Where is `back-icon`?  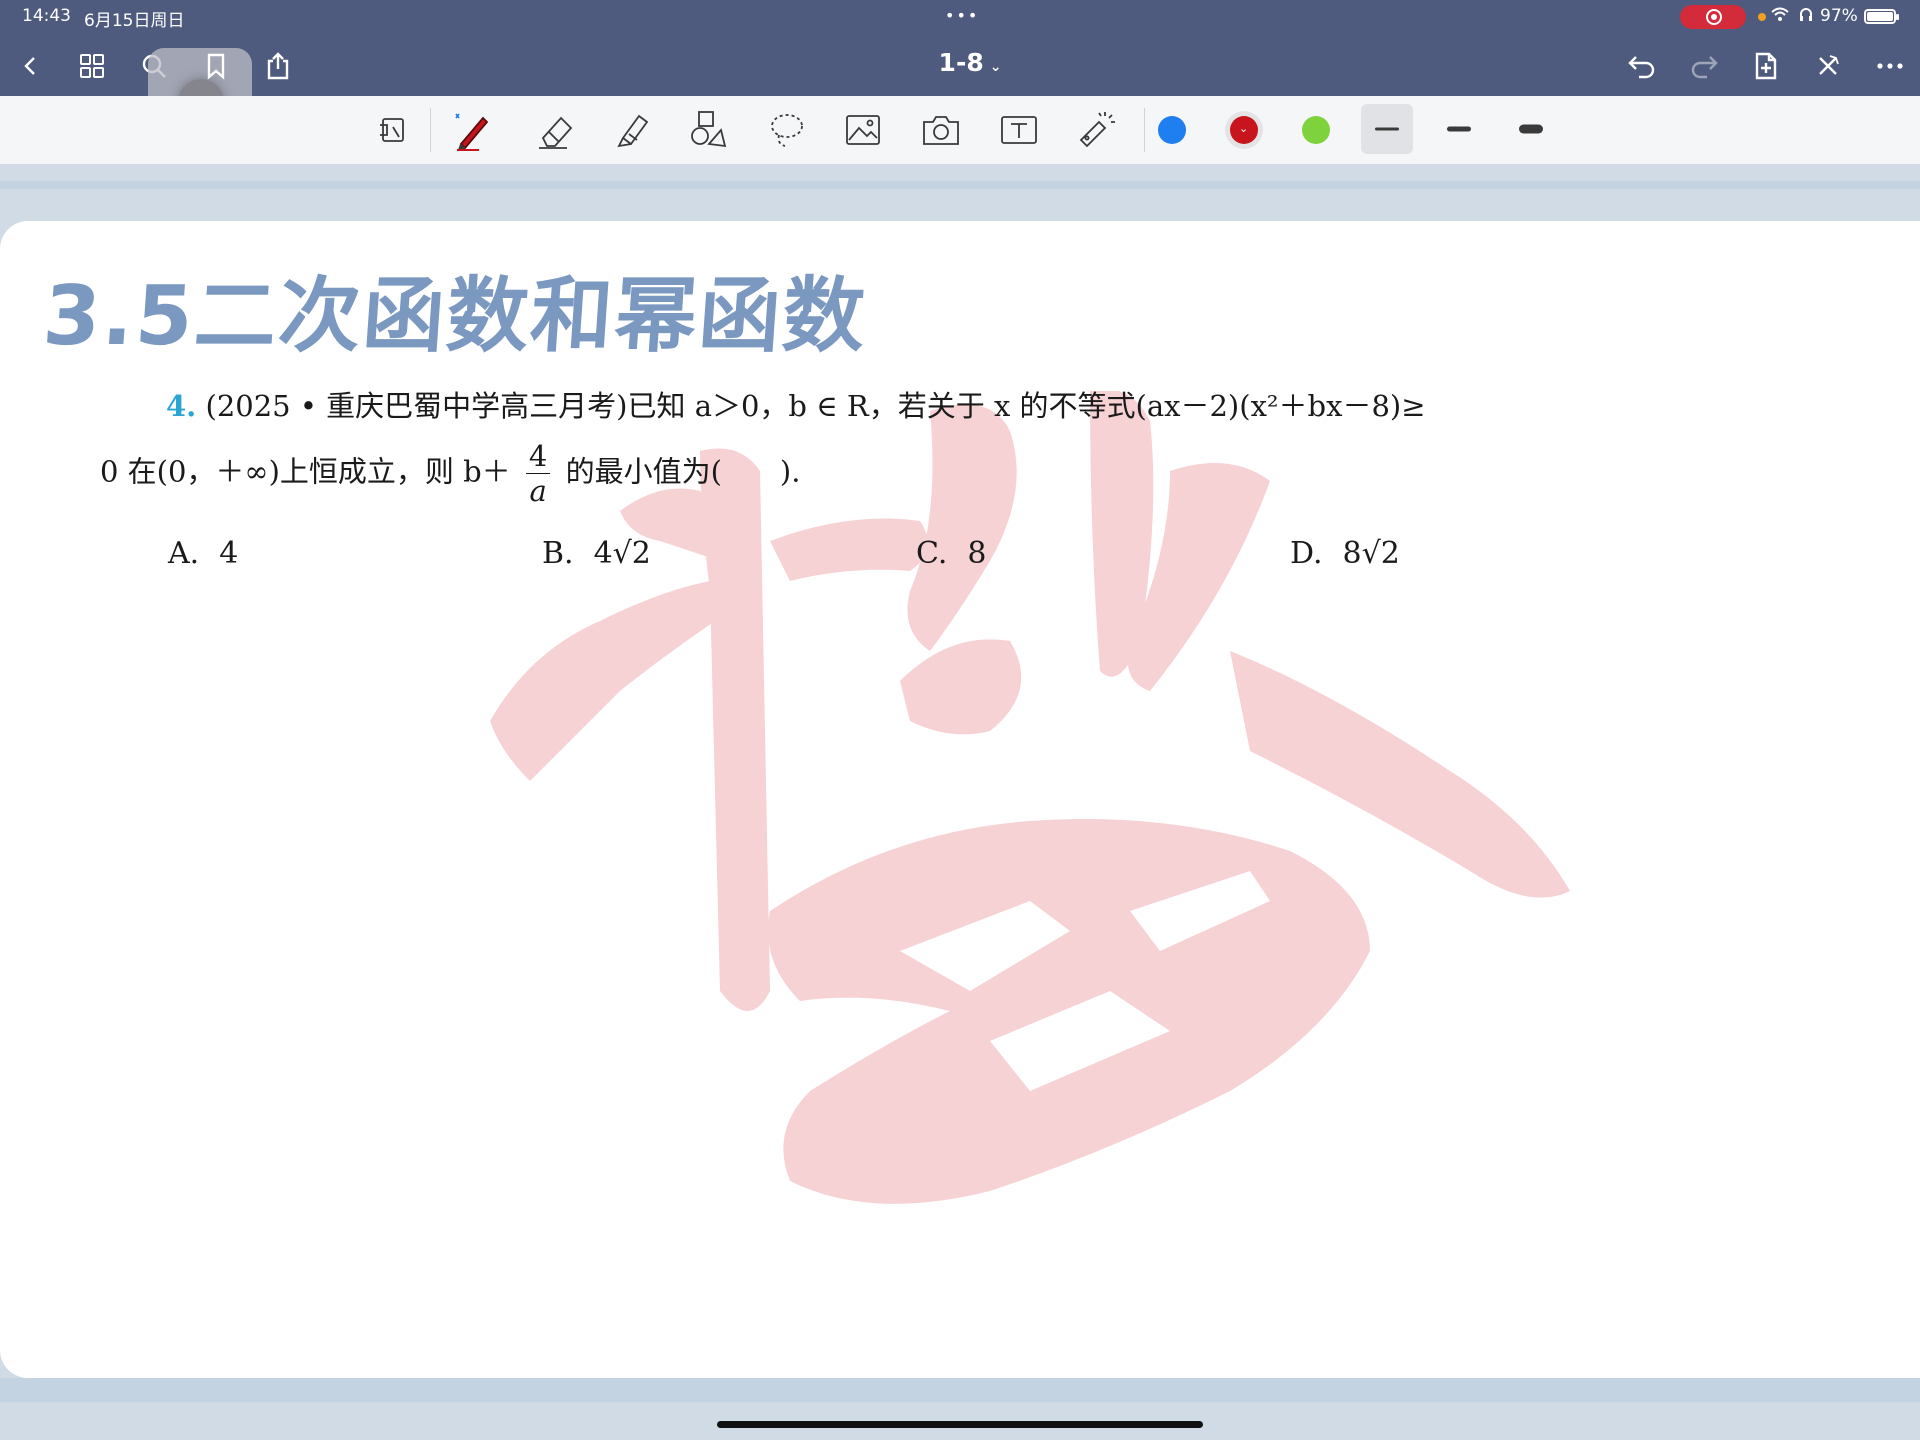 back-icon is located at coordinates (30, 66).